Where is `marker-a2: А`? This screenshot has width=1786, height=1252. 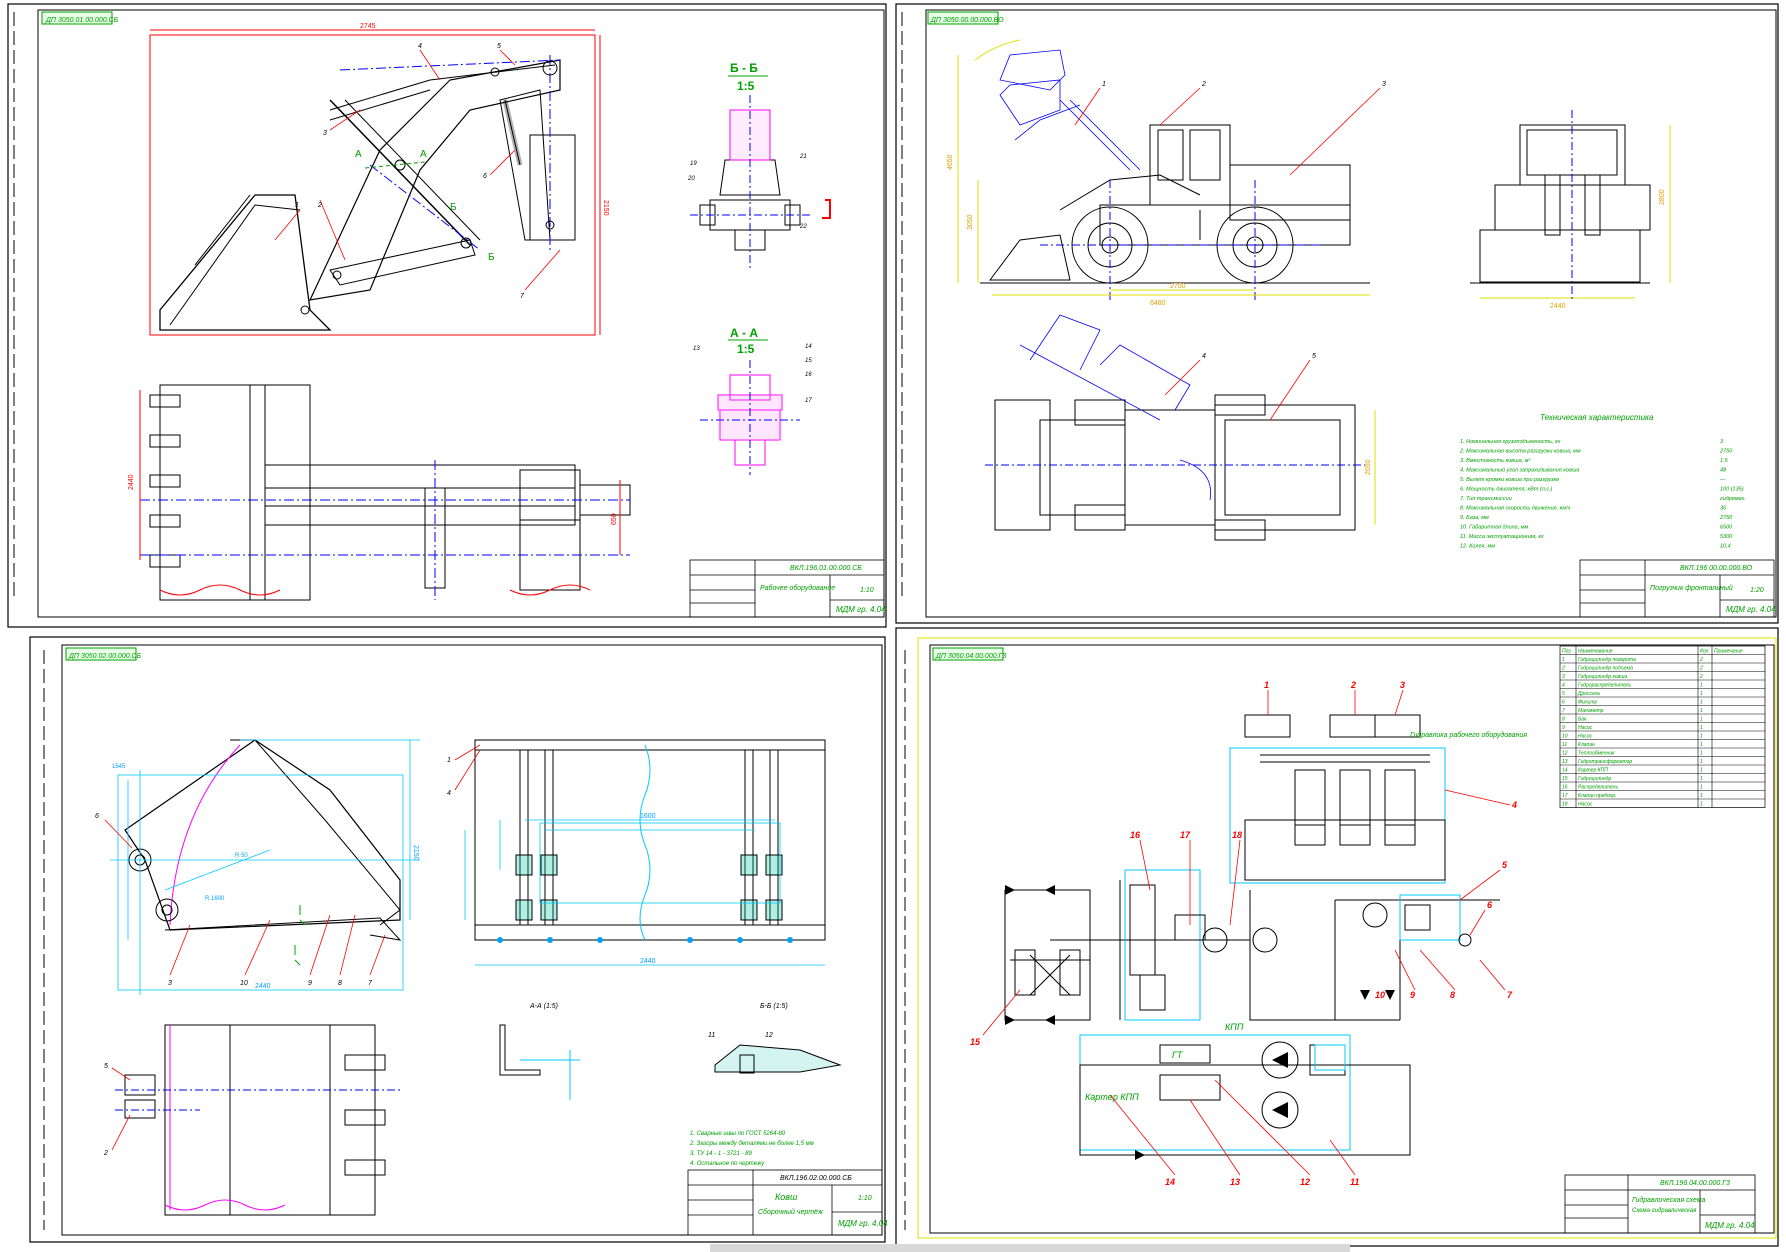
marker-a2: А is located at coordinates (423, 154).